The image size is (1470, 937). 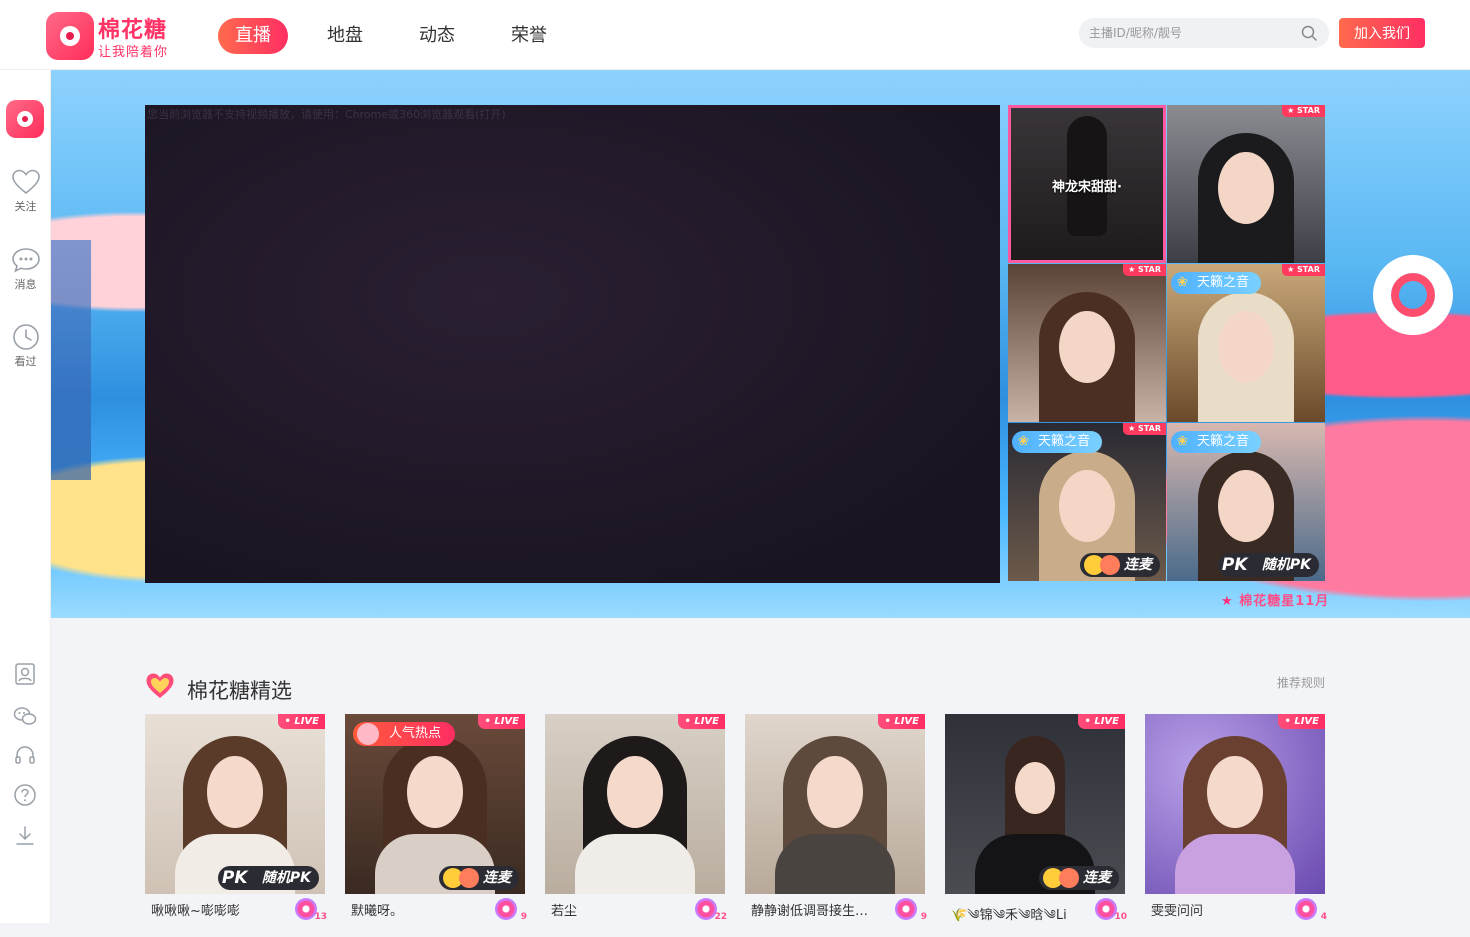 What do you see at coordinates (25, 361) in the screenshot?
I see `sidebar-item-label: 看过` at bounding box center [25, 361].